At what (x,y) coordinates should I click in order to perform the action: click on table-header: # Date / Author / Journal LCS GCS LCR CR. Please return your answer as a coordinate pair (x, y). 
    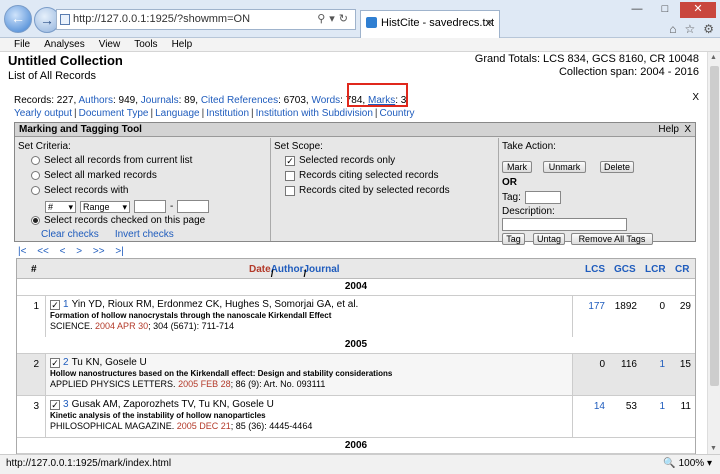
    Looking at the image, I should click on (356, 269).